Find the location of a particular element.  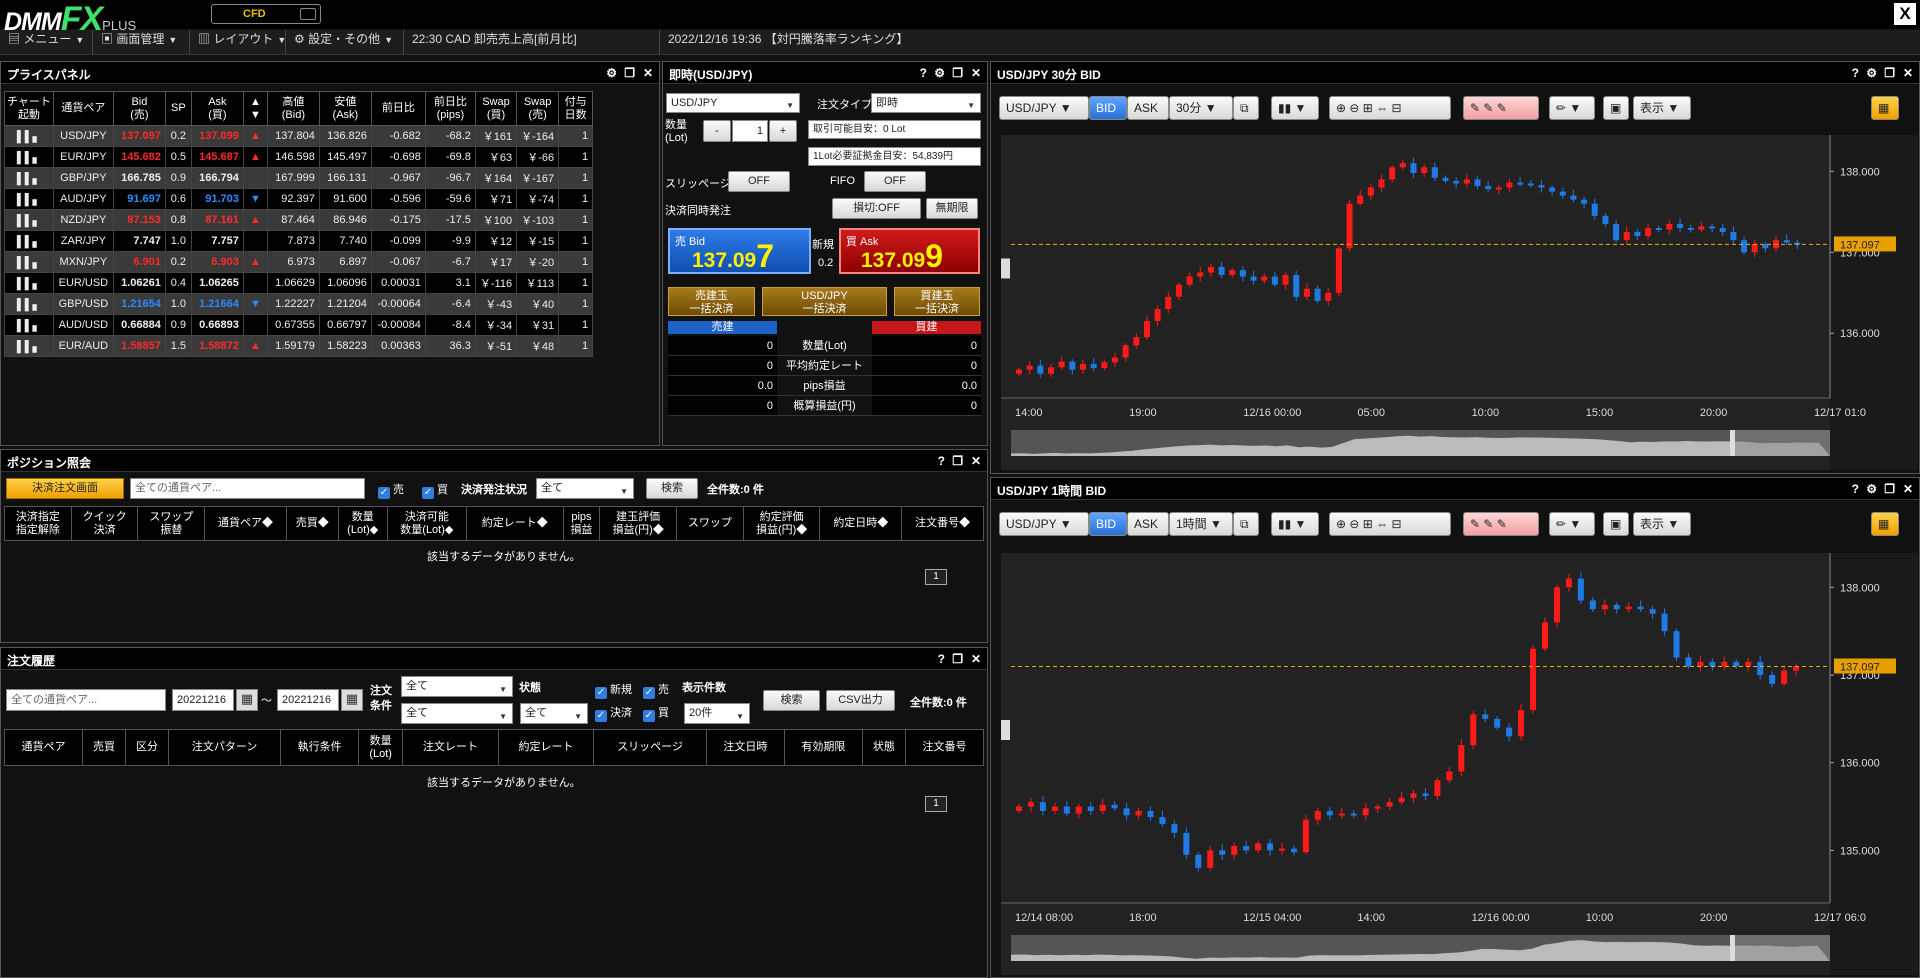

column-header: 決済指定 指定解除 is located at coordinates (38, 523).